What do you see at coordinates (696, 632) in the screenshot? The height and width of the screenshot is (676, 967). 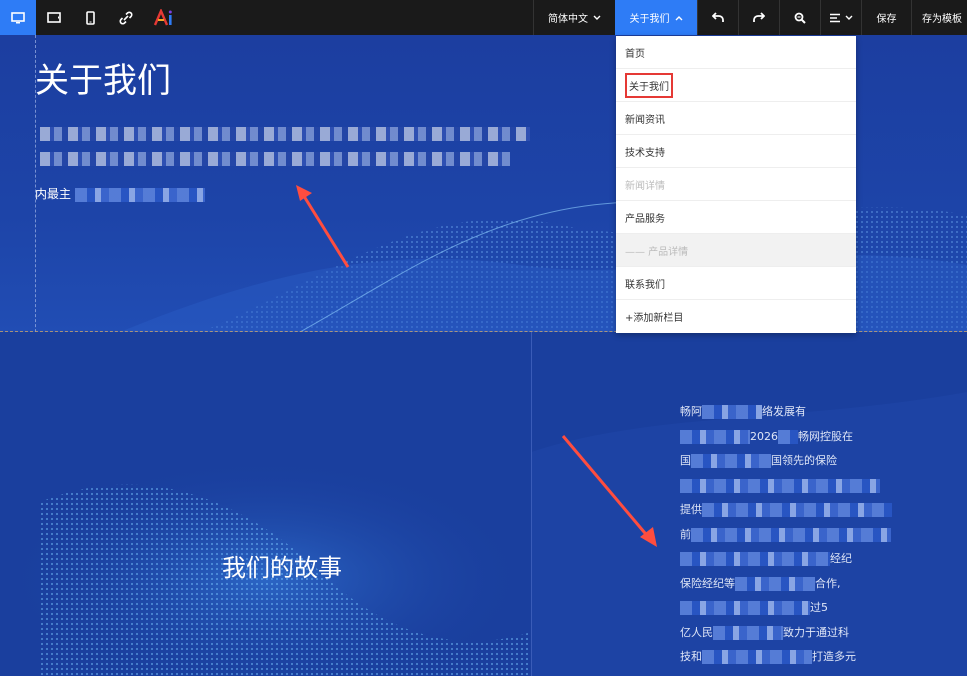 I see `story-text-prefix: 亿人民` at bounding box center [696, 632].